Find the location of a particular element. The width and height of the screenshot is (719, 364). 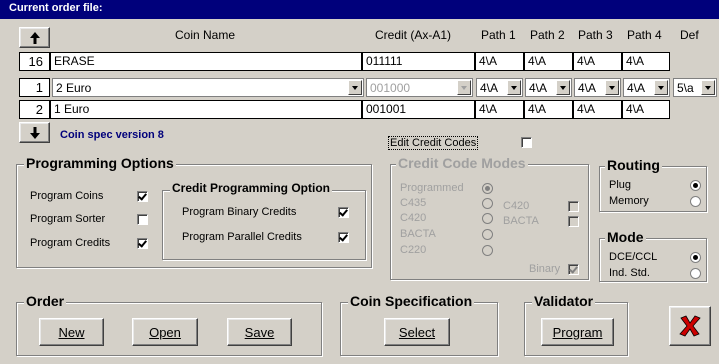

dce-ccl-radio is located at coordinates (695, 257).